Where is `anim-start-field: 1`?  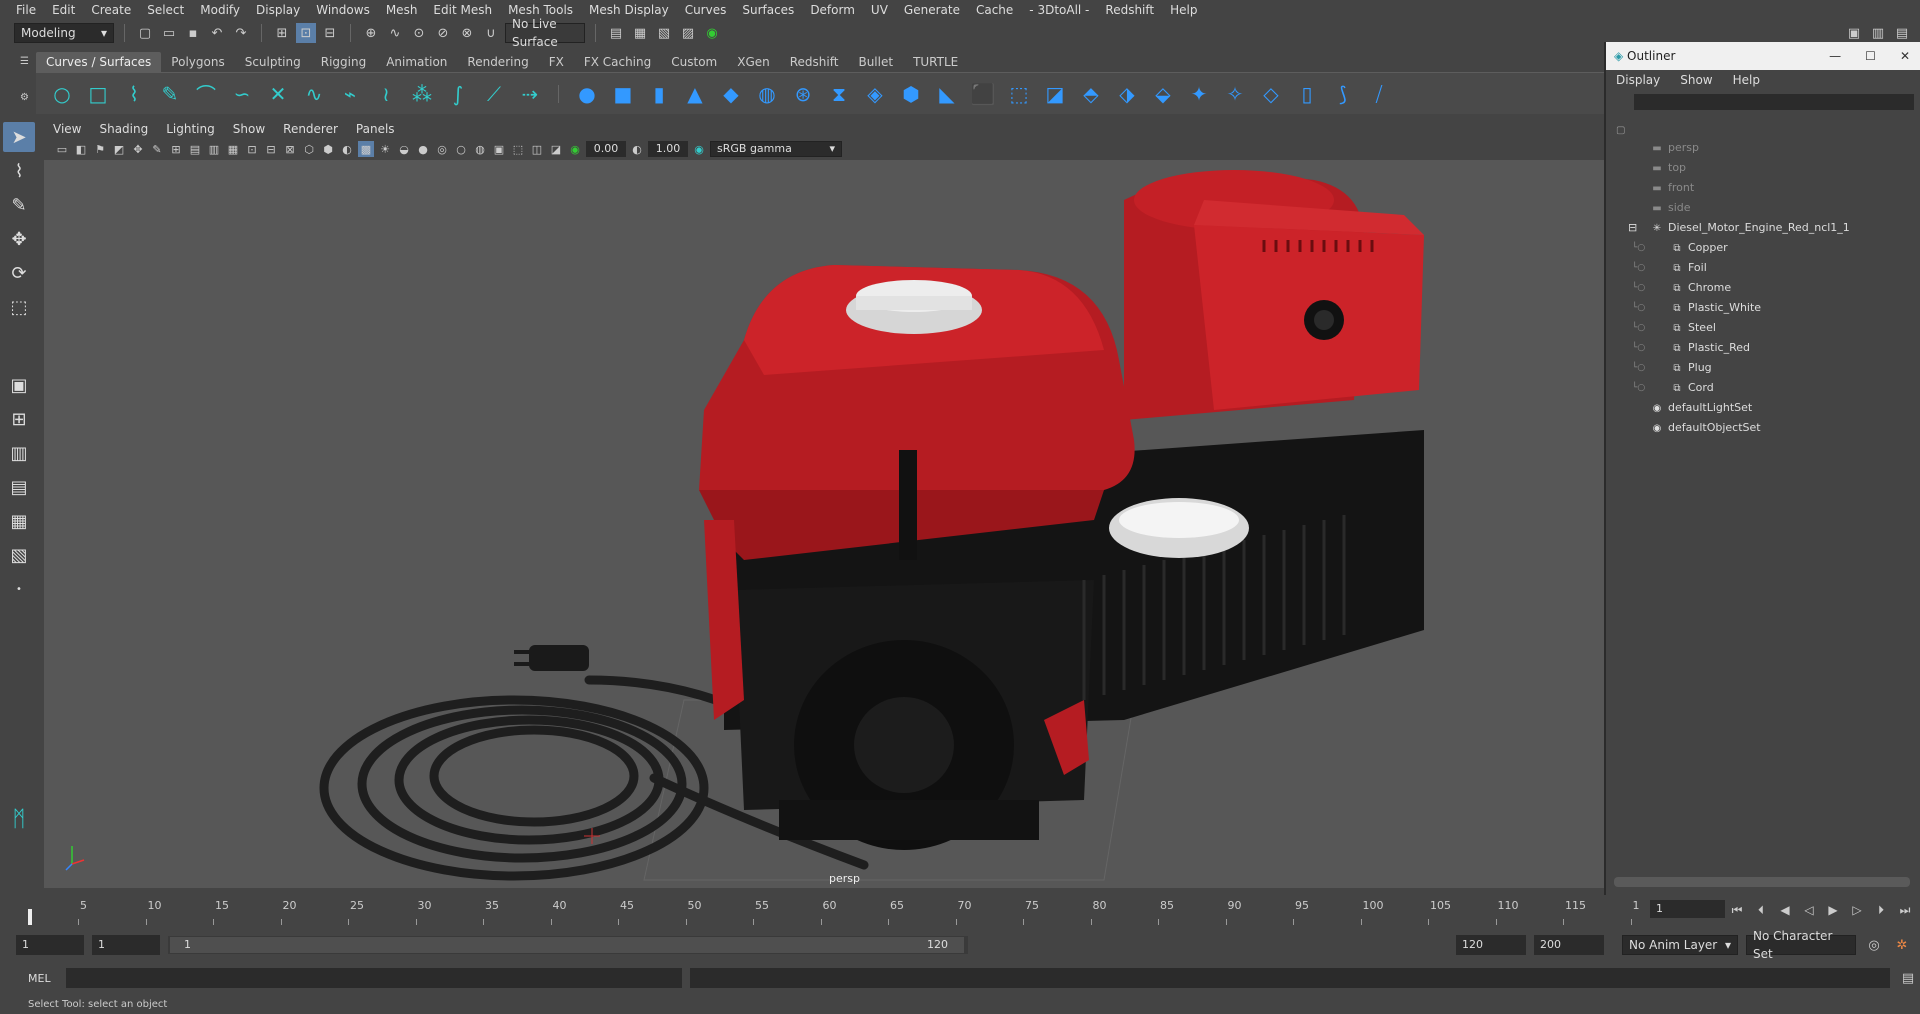 anim-start-field: 1 is located at coordinates (50, 945).